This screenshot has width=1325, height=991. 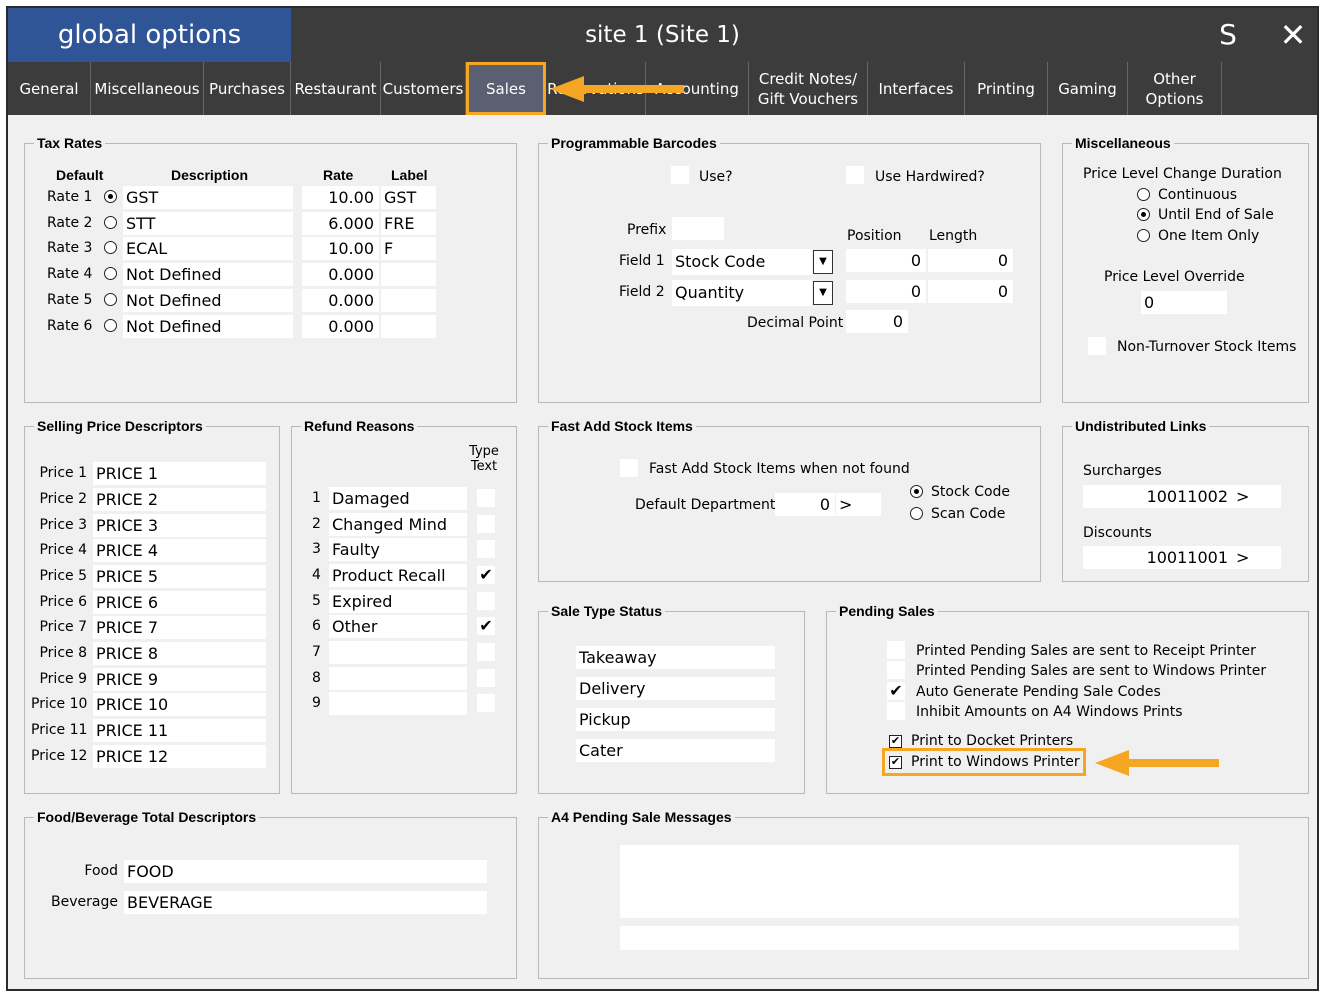 I want to click on price-12-input: PRICE 12, so click(x=179, y=756).